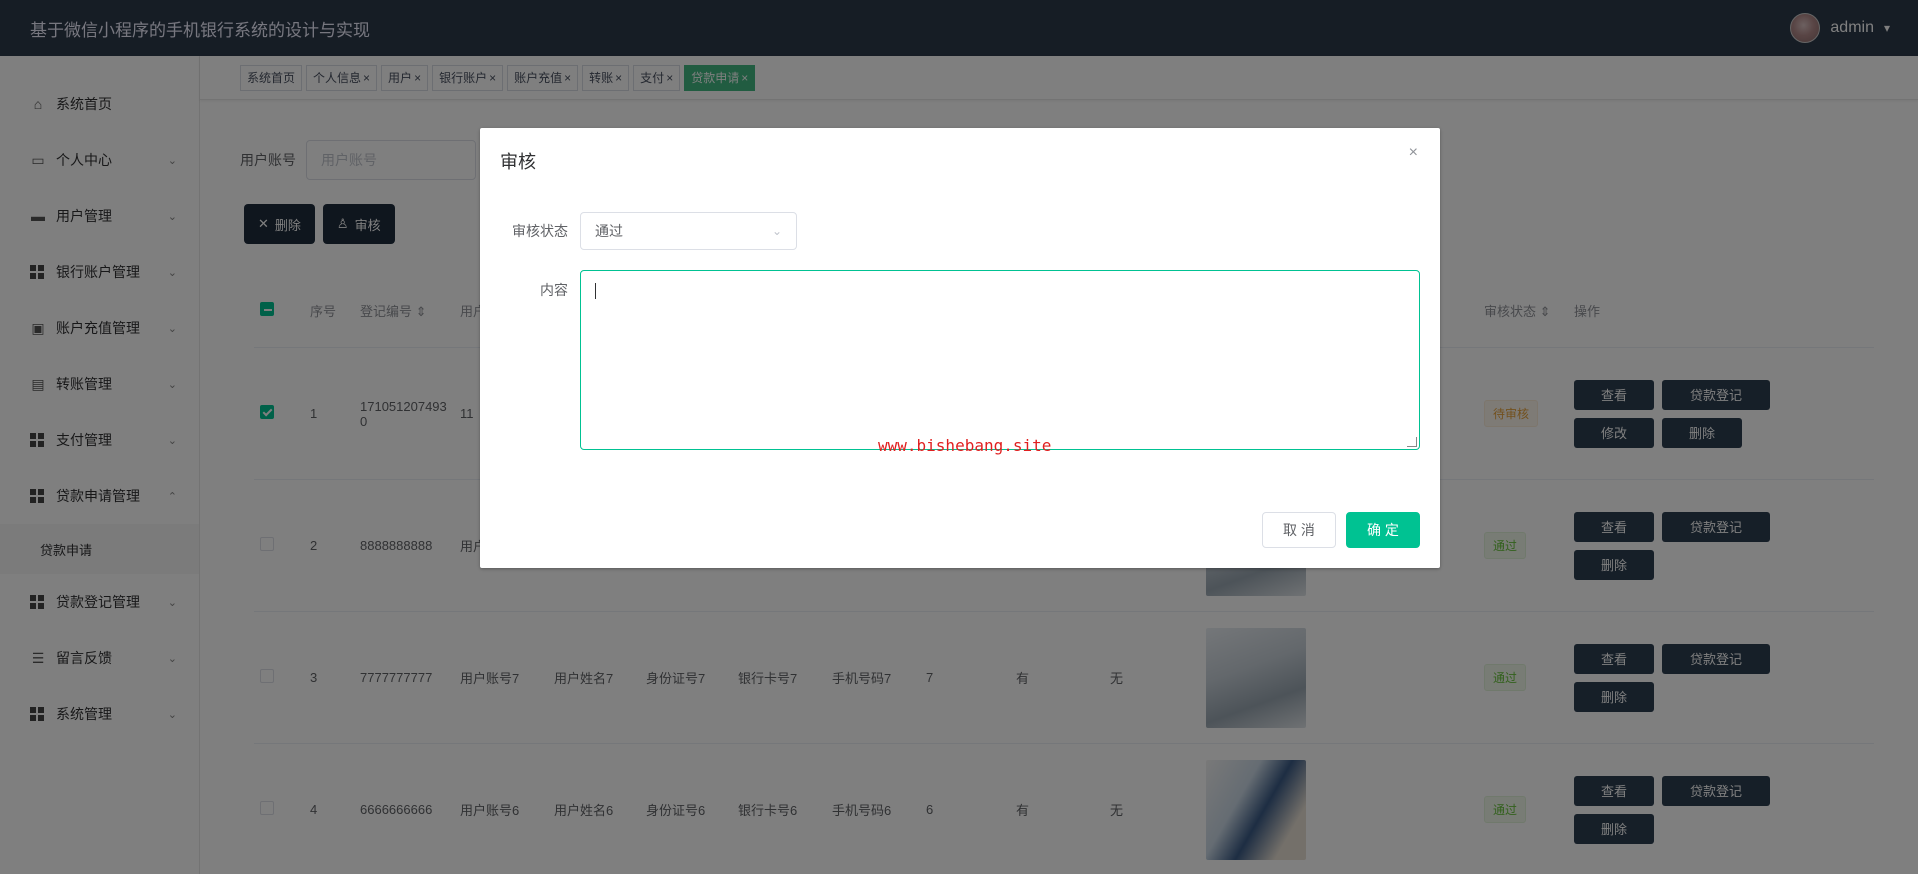 This screenshot has height=874, width=1918. Describe the element at coordinates (1299, 530) in the screenshot. I see `cancel-button: 取 消` at that location.